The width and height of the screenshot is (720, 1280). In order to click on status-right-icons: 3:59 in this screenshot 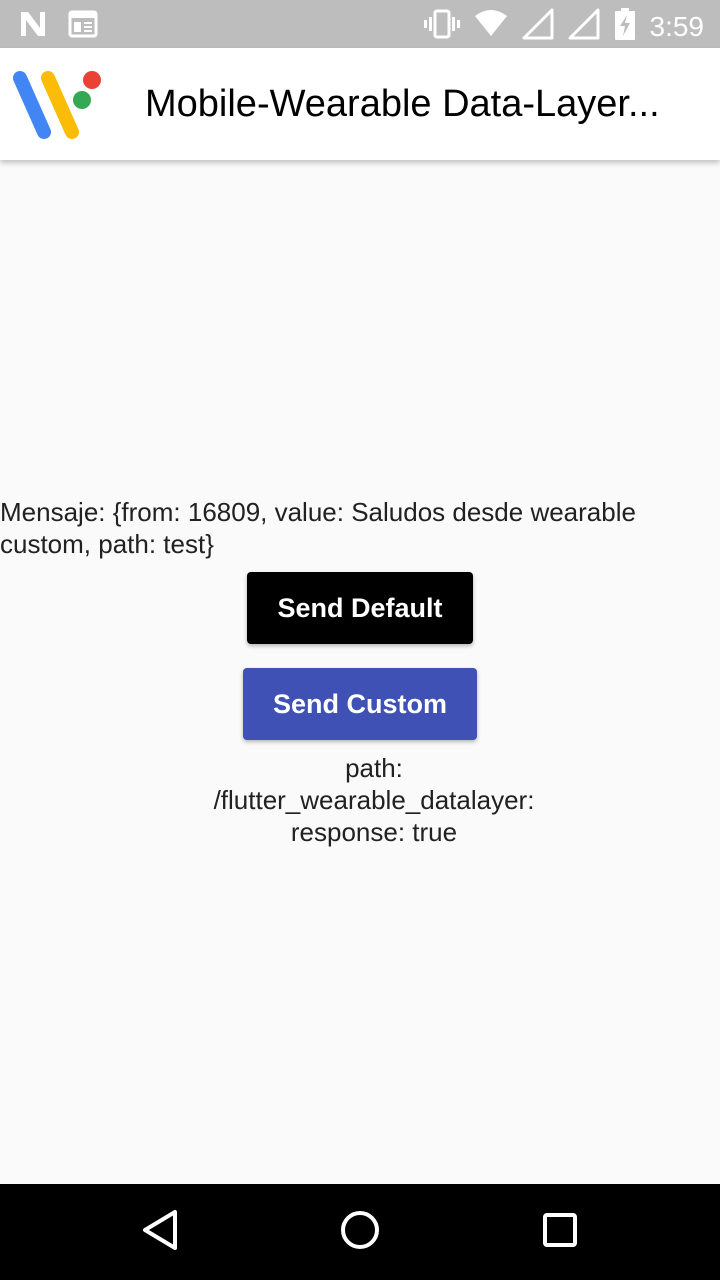, I will do `click(564, 26)`.